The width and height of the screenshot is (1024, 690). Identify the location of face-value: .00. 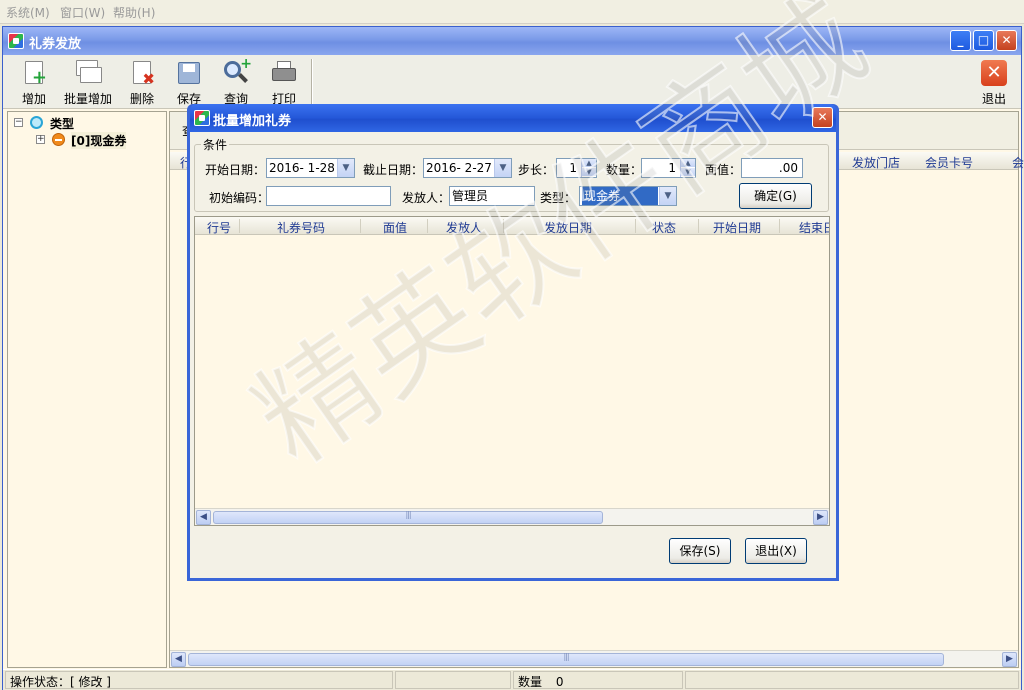
(788, 168).